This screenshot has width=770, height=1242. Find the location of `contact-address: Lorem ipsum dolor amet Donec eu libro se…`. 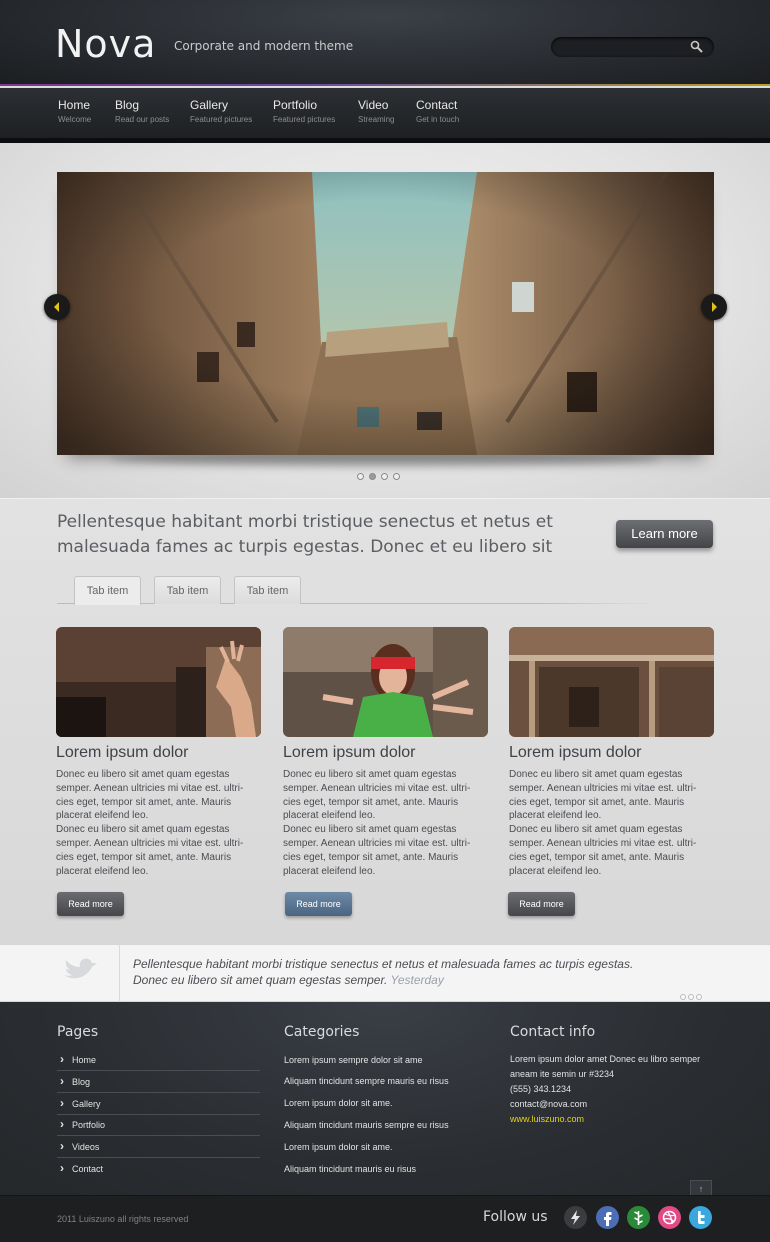

contact-address: Lorem ipsum dolor amet Donec eu libro se… is located at coordinates (605, 1066).